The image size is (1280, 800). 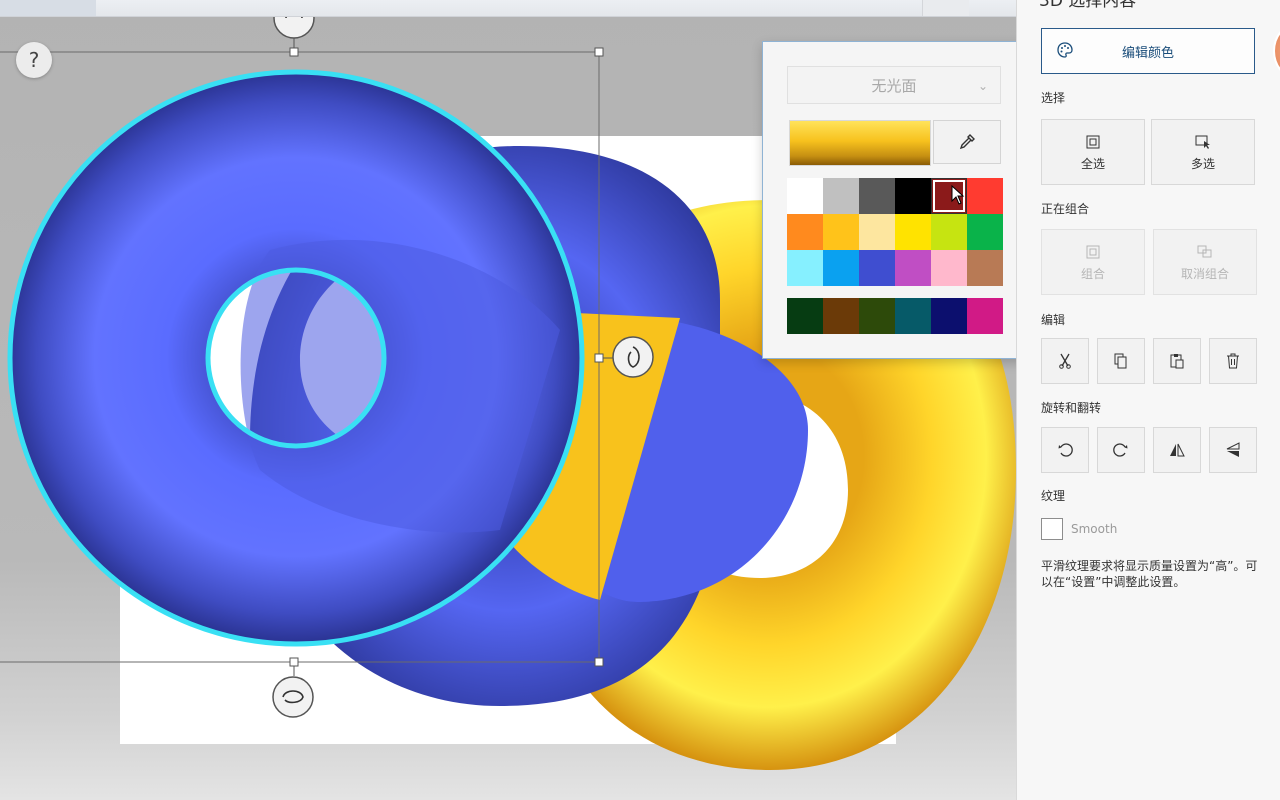 I want to click on paste-icon, so click(x=1177, y=361).